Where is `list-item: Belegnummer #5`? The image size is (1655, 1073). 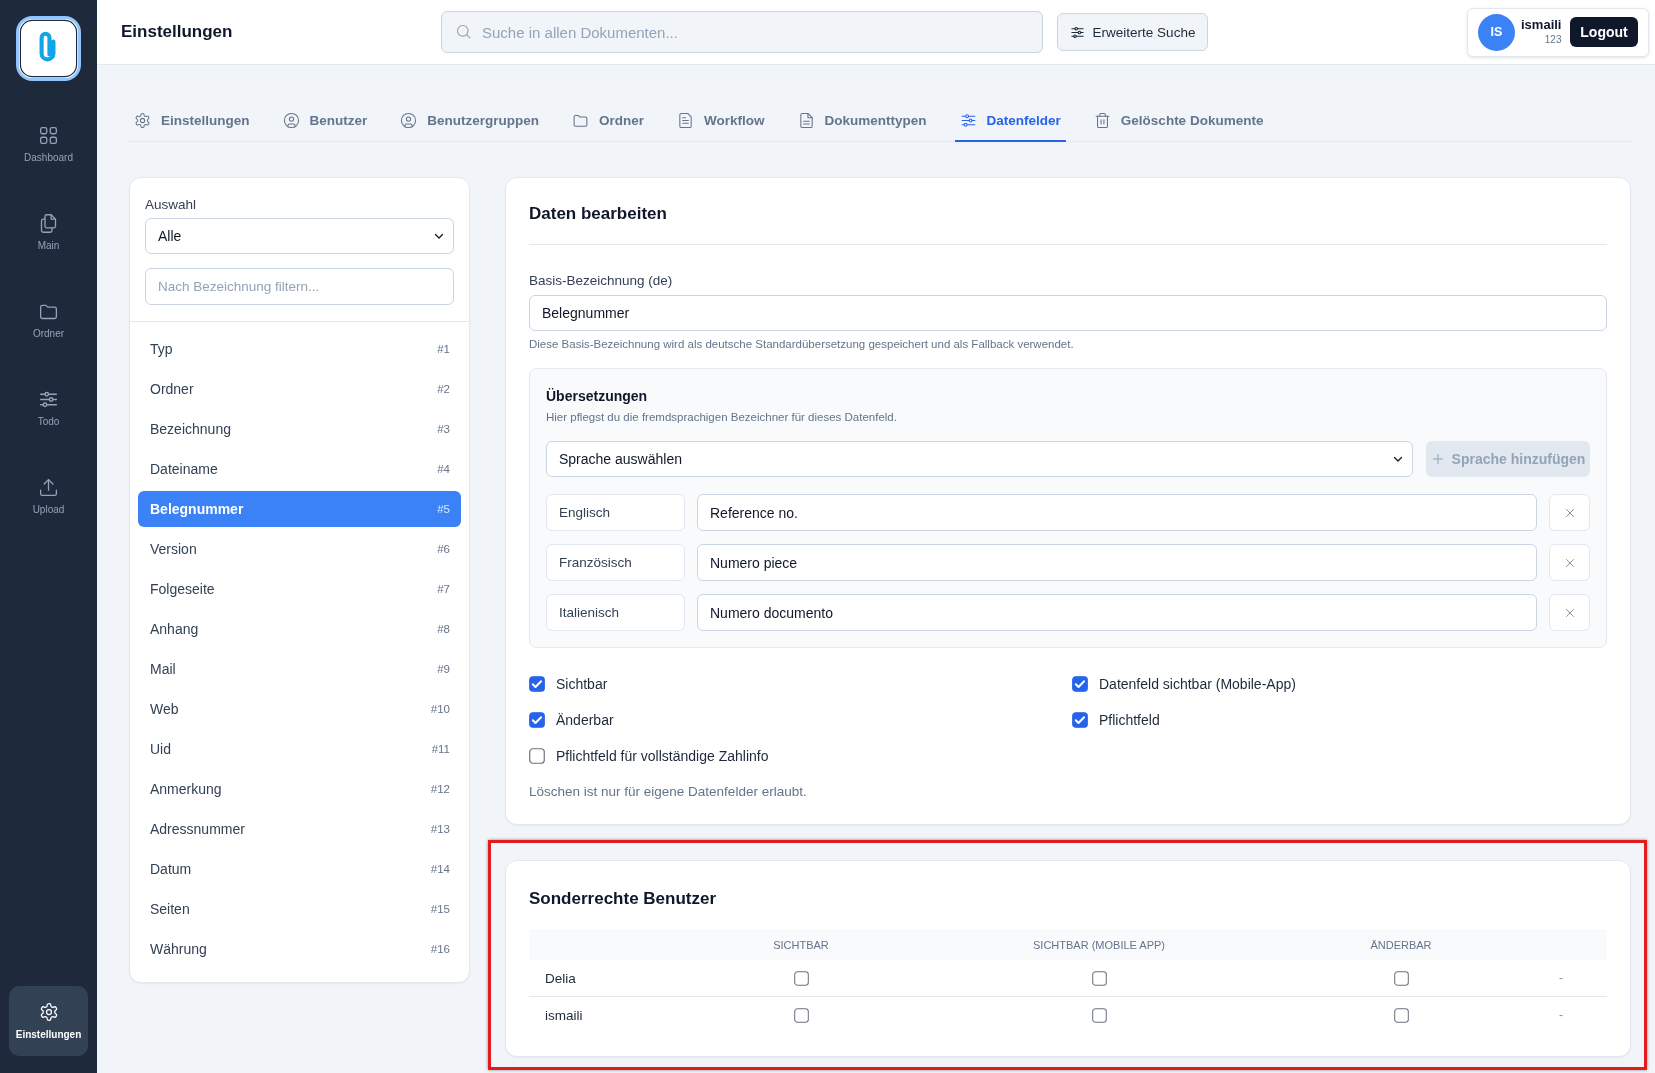 list-item: Belegnummer #5 is located at coordinates (299, 509).